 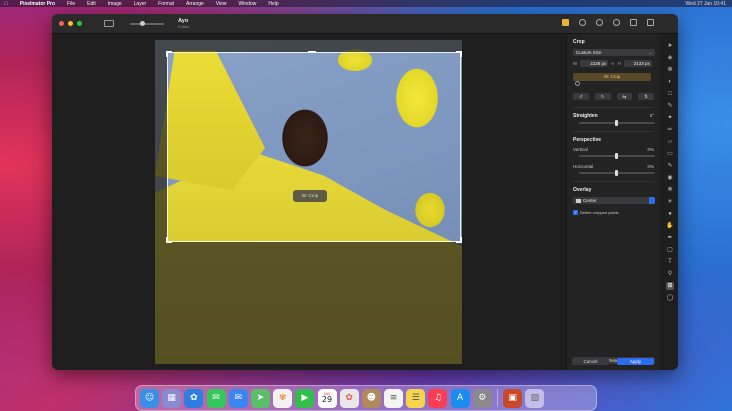 What do you see at coordinates (79, 23) in the screenshot?
I see `zoom-window-button` at bounding box center [79, 23].